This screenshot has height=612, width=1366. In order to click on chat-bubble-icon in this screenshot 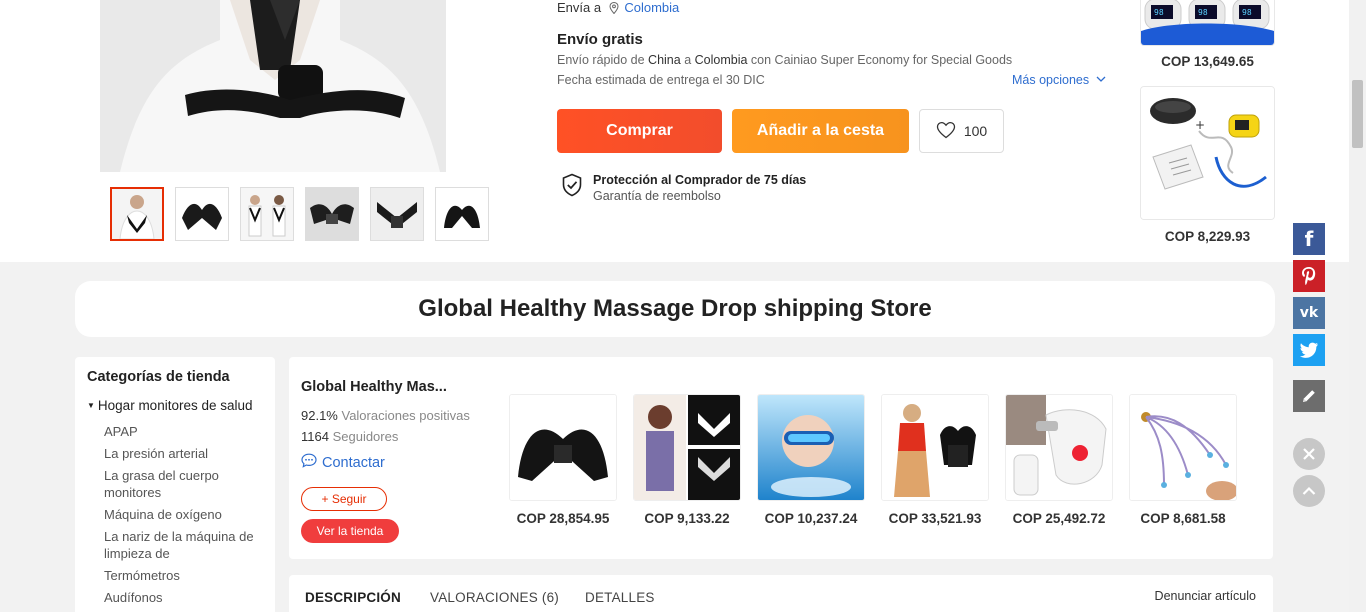, I will do `click(309, 462)`.